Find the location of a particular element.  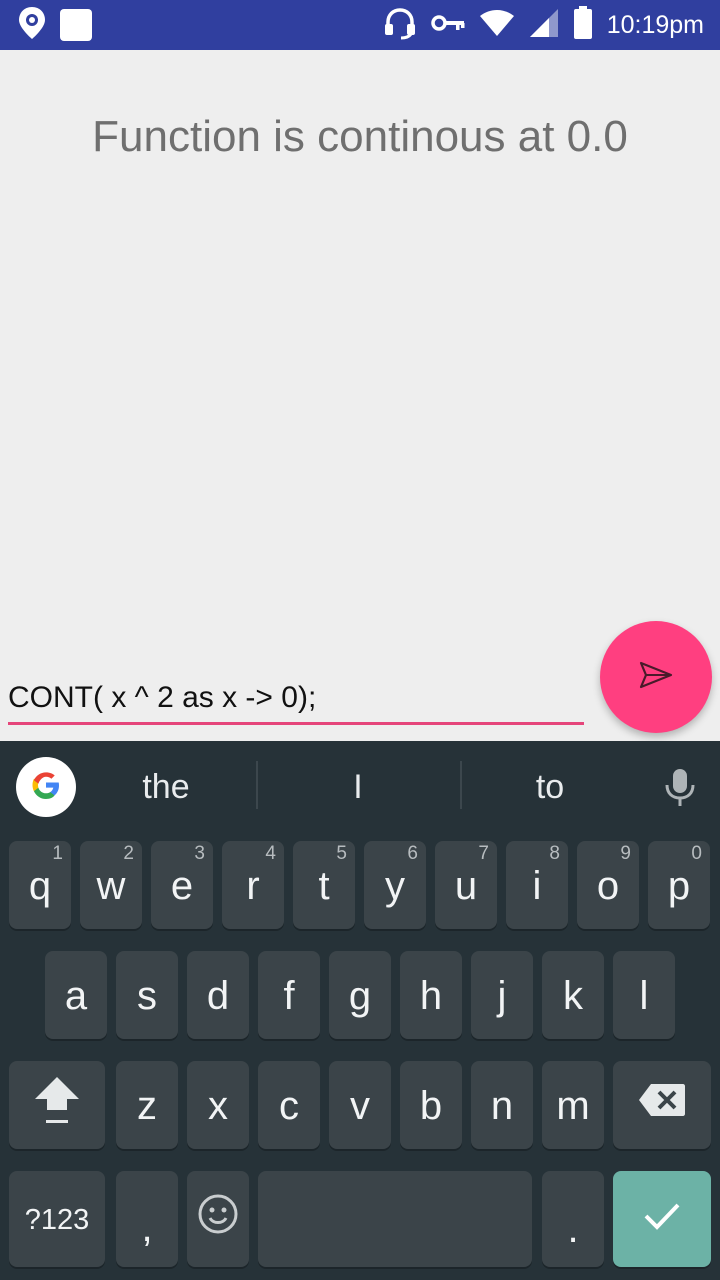

key-label: q is located at coordinates (40, 885).